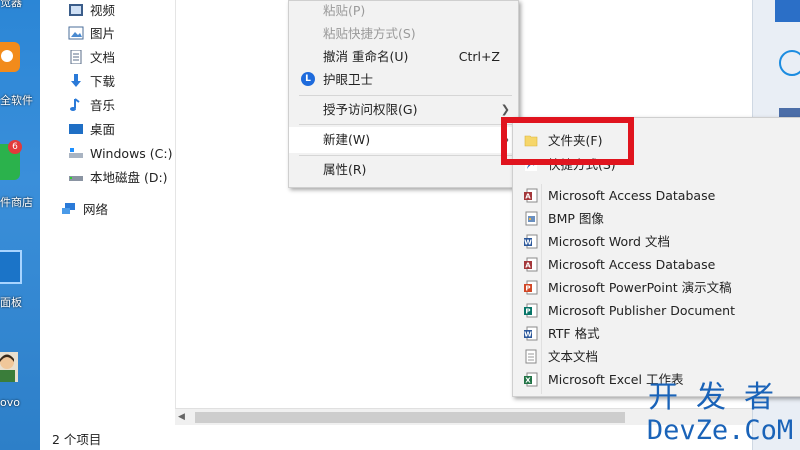  Describe the element at coordinates (403, 56) in the screenshot. I see `menu-item-undo-rename: 撤消 重命名(U) Ctrl+Z` at that location.